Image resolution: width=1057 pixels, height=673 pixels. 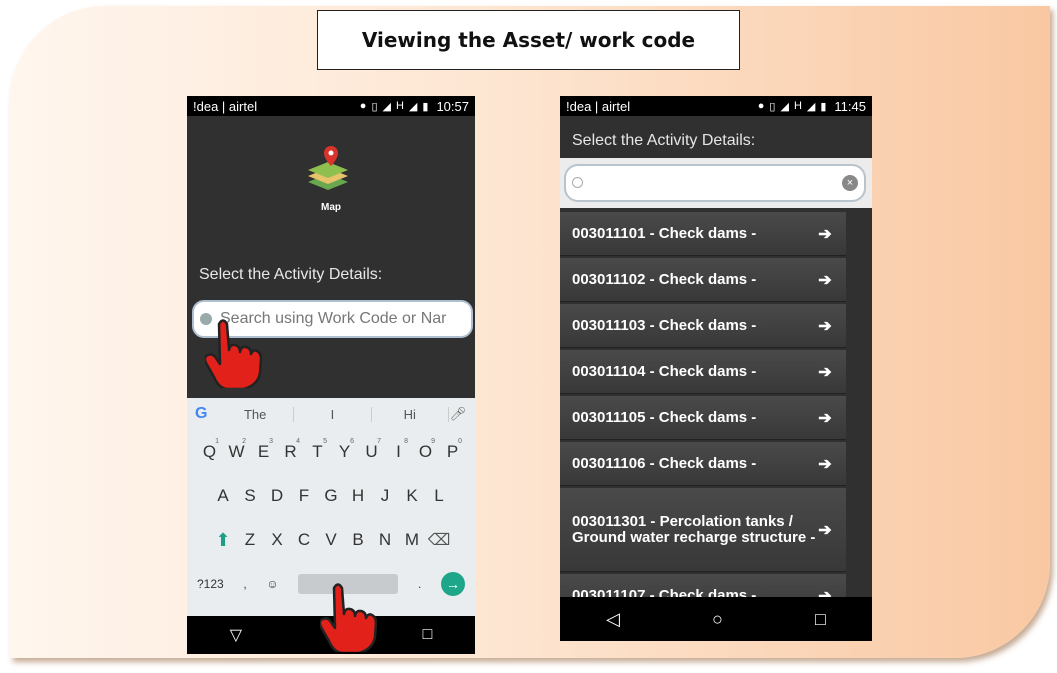 I want to click on key-i: I, so click(x=398, y=451).